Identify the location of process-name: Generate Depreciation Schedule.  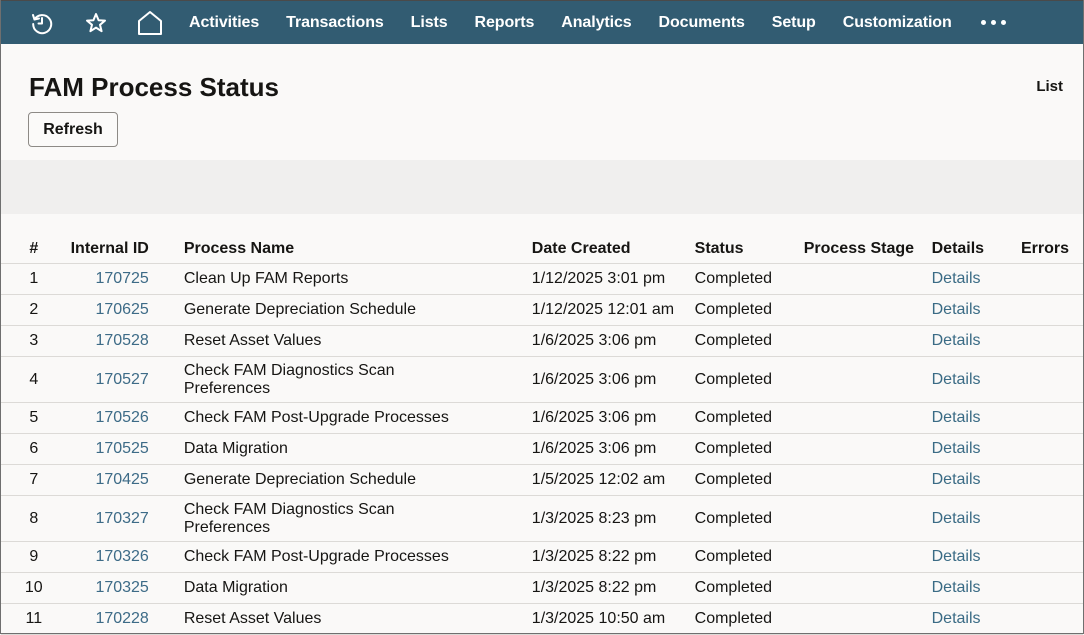
(357, 310).